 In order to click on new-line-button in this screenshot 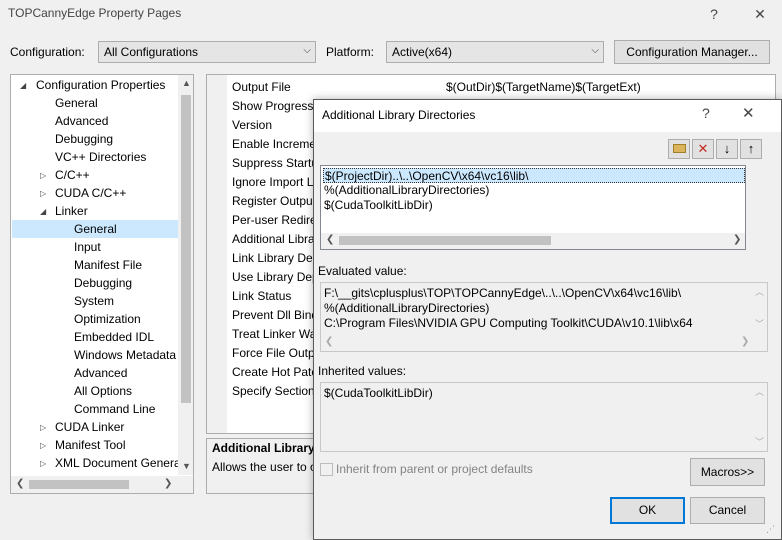, I will do `click(679, 149)`.